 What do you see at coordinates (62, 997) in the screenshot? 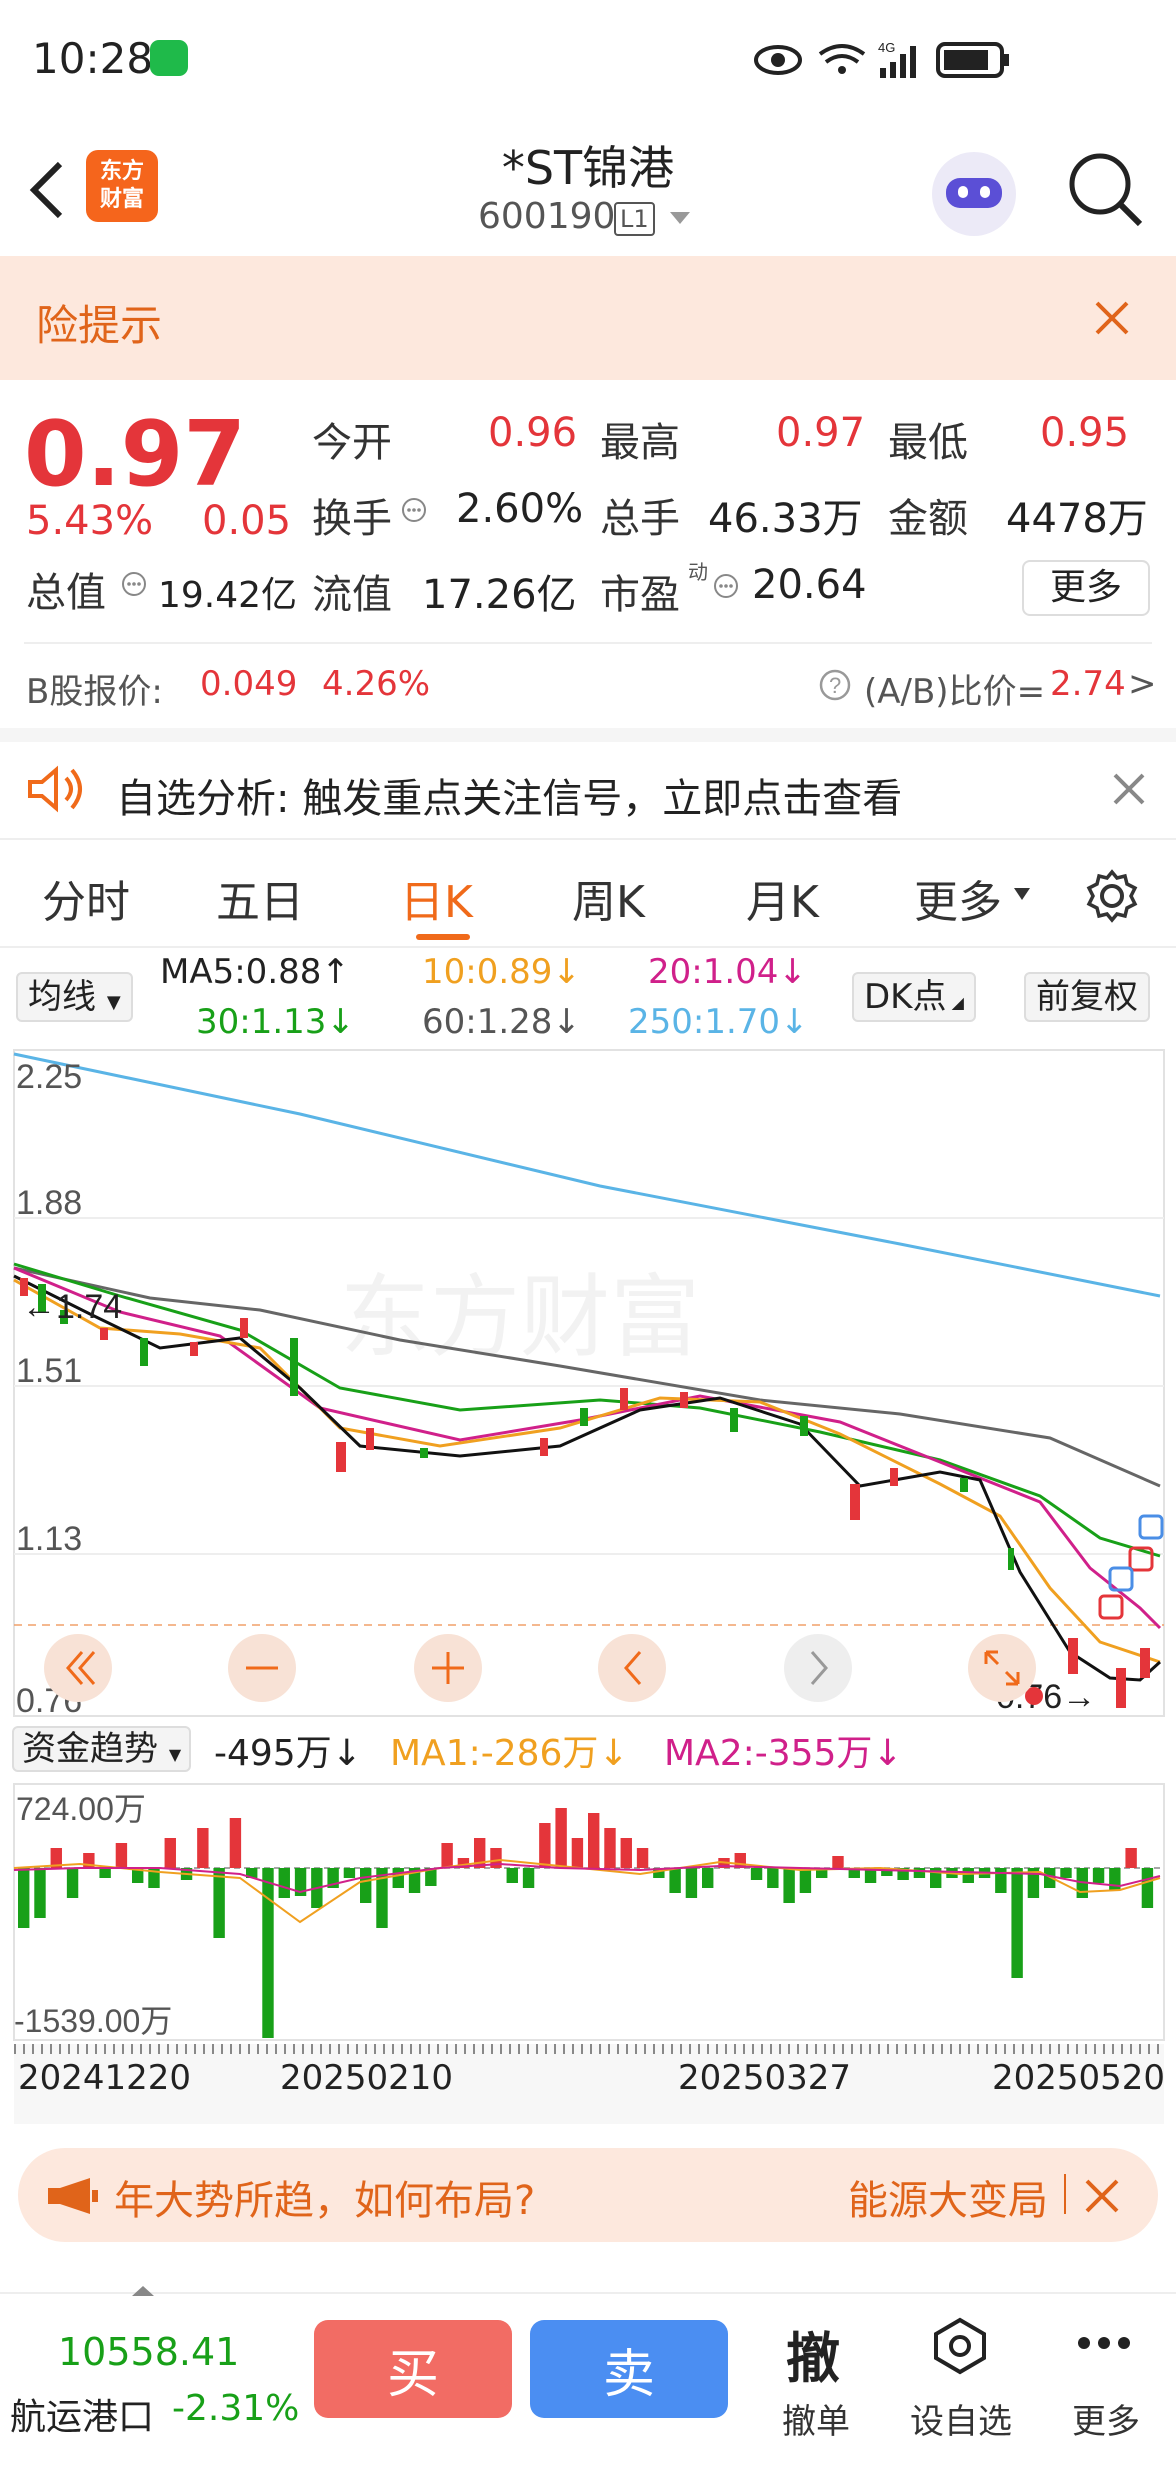
I see `ma-select-label: 均线` at bounding box center [62, 997].